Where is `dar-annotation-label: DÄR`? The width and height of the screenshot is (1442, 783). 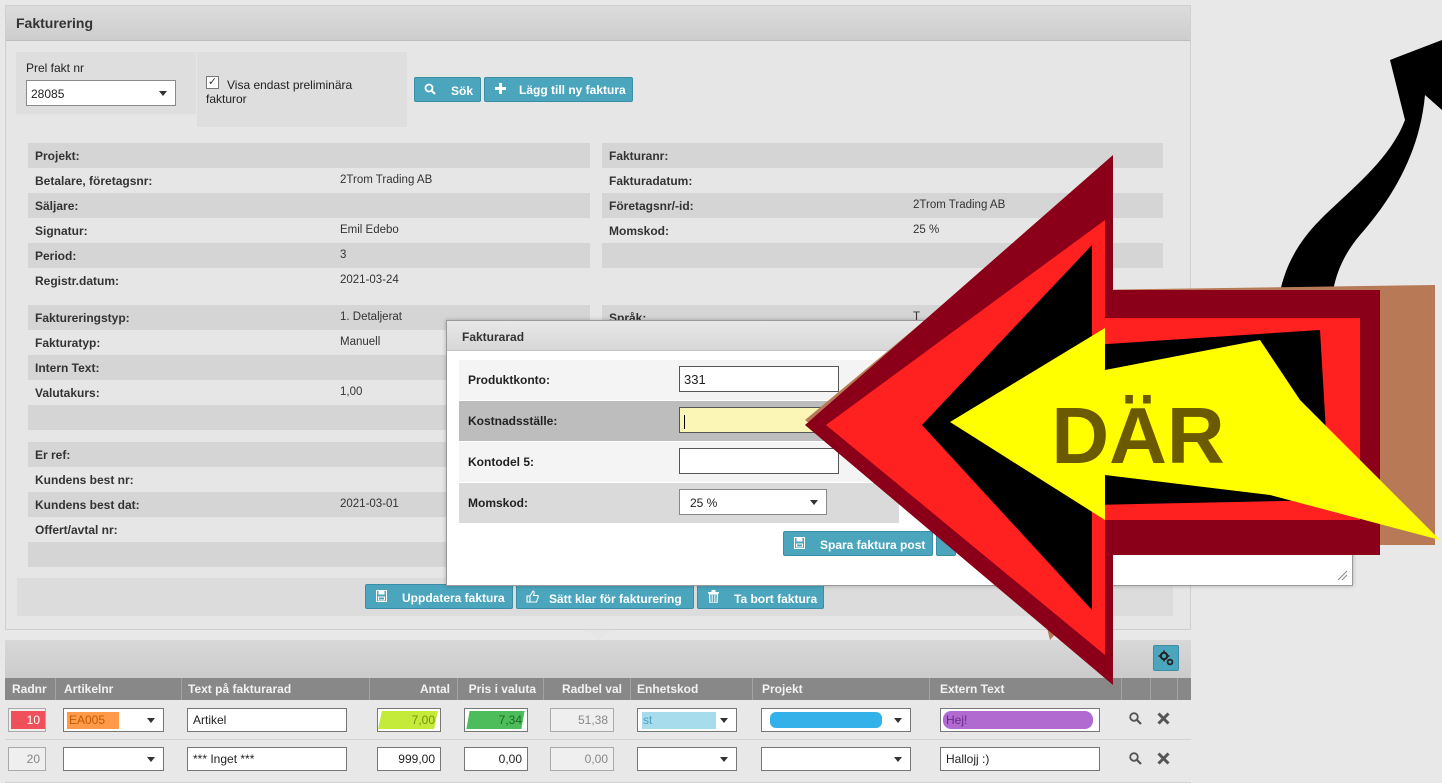 dar-annotation-label: DÄR is located at coordinates (1137, 435).